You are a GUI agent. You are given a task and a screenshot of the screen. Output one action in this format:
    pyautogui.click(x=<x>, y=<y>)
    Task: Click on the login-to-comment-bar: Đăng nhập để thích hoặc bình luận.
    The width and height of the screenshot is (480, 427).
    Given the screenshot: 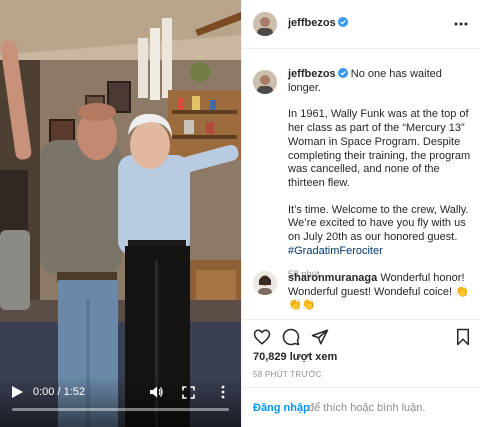 What is the action you would take?
    pyautogui.click(x=361, y=407)
    